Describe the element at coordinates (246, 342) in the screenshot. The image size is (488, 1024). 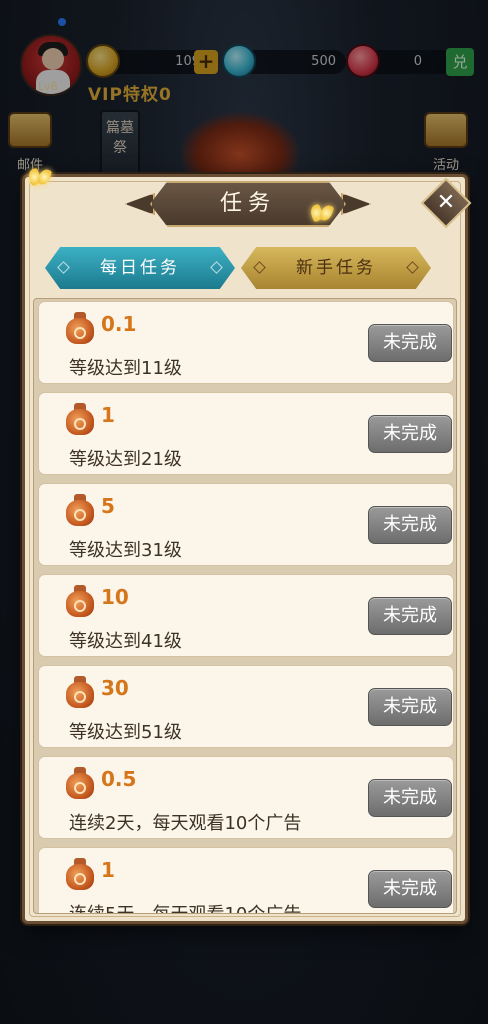
I see `task-item: 0.1 等级达到11级 未完成` at that location.